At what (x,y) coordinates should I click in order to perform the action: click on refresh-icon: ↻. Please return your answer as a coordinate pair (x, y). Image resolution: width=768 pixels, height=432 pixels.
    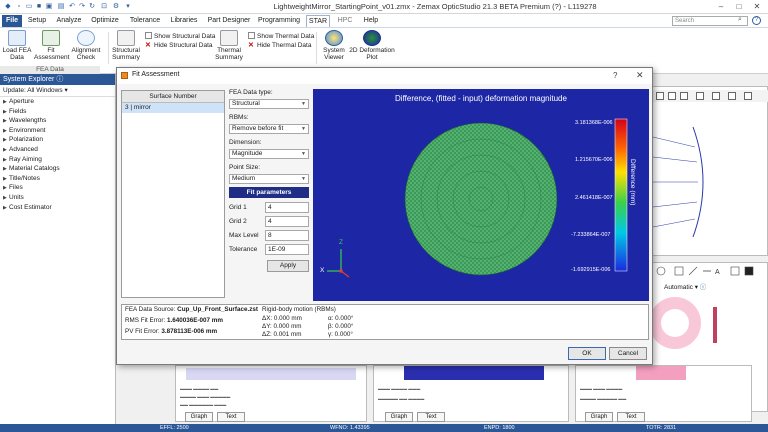
    Looking at the image, I should click on (92, 7).